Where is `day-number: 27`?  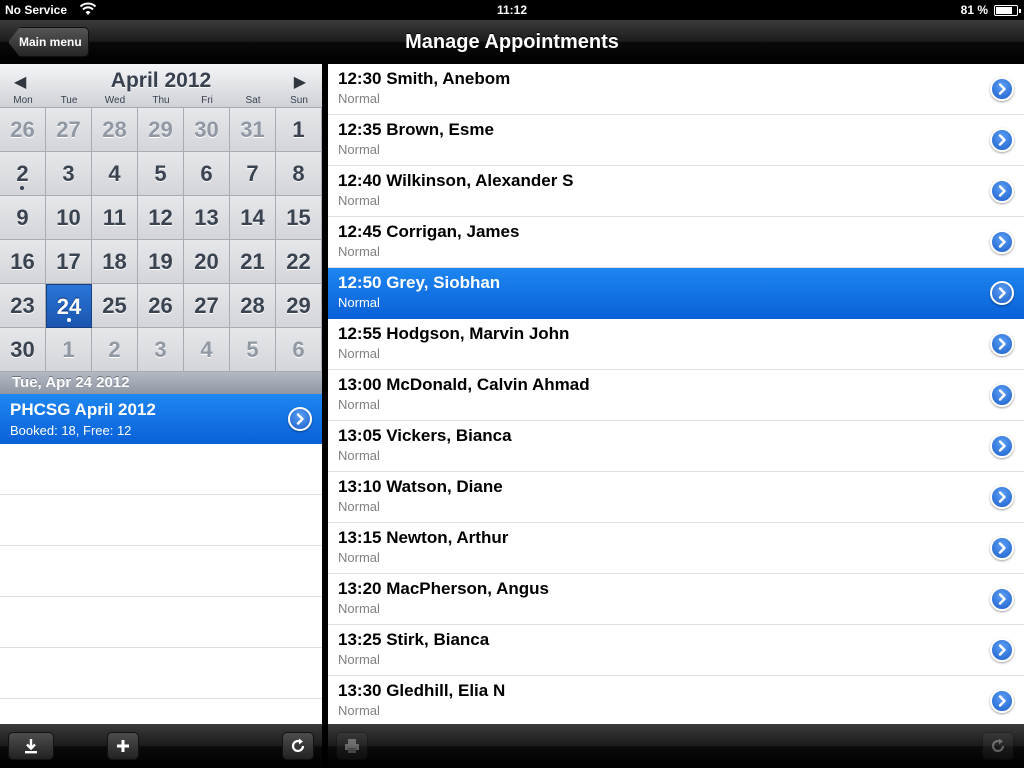
day-number: 27 is located at coordinates (206, 305).